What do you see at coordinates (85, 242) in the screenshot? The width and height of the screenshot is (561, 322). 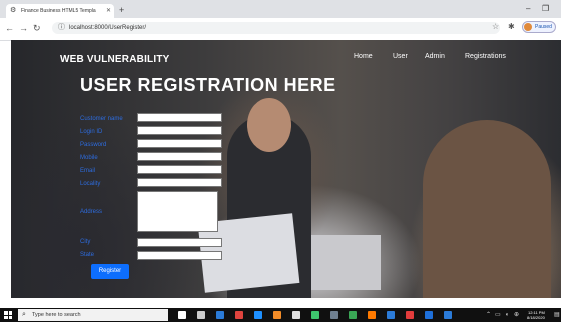 I see `city-label: City` at bounding box center [85, 242].